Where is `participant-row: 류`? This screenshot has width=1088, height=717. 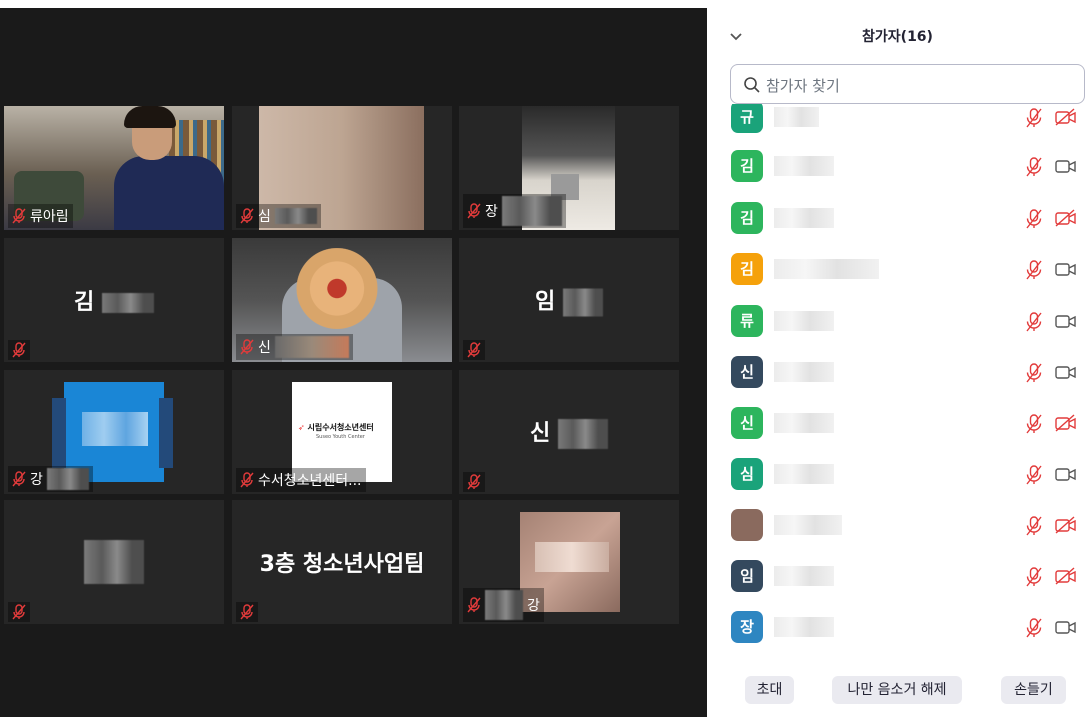
participant-row: 류 is located at coordinates (897, 322).